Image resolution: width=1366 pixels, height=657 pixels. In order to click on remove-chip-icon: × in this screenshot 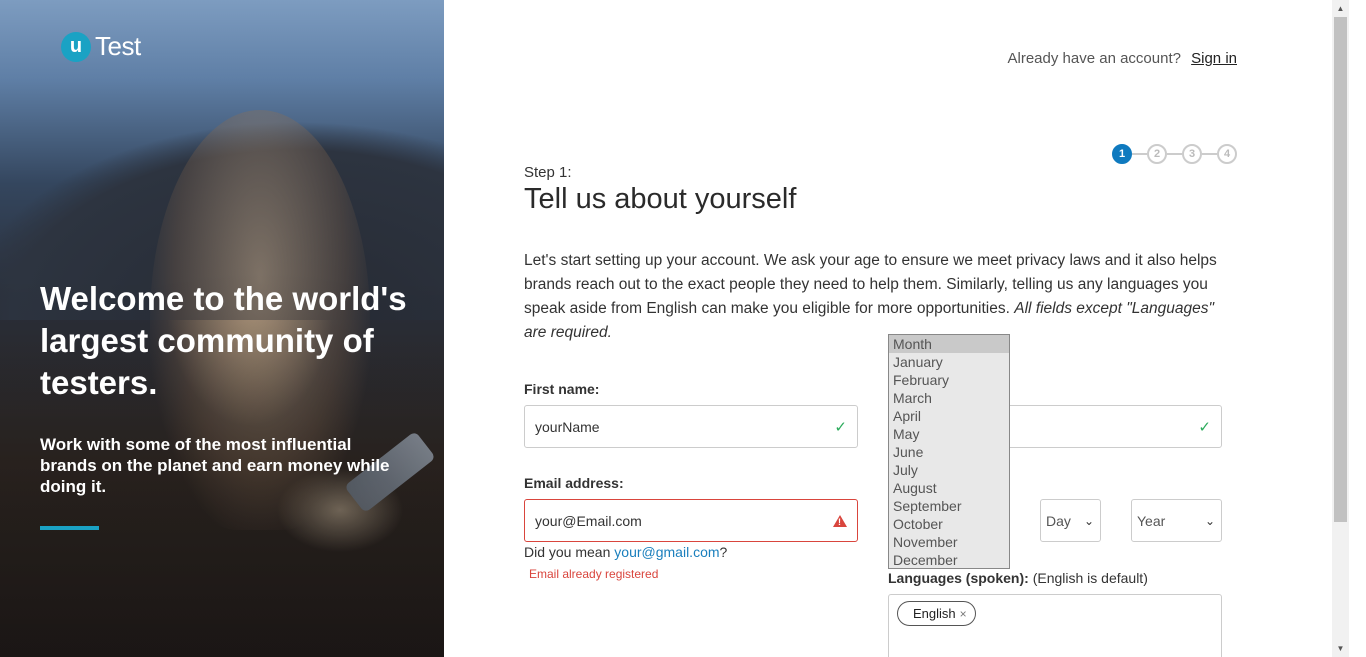, I will do `click(963, 614)`.